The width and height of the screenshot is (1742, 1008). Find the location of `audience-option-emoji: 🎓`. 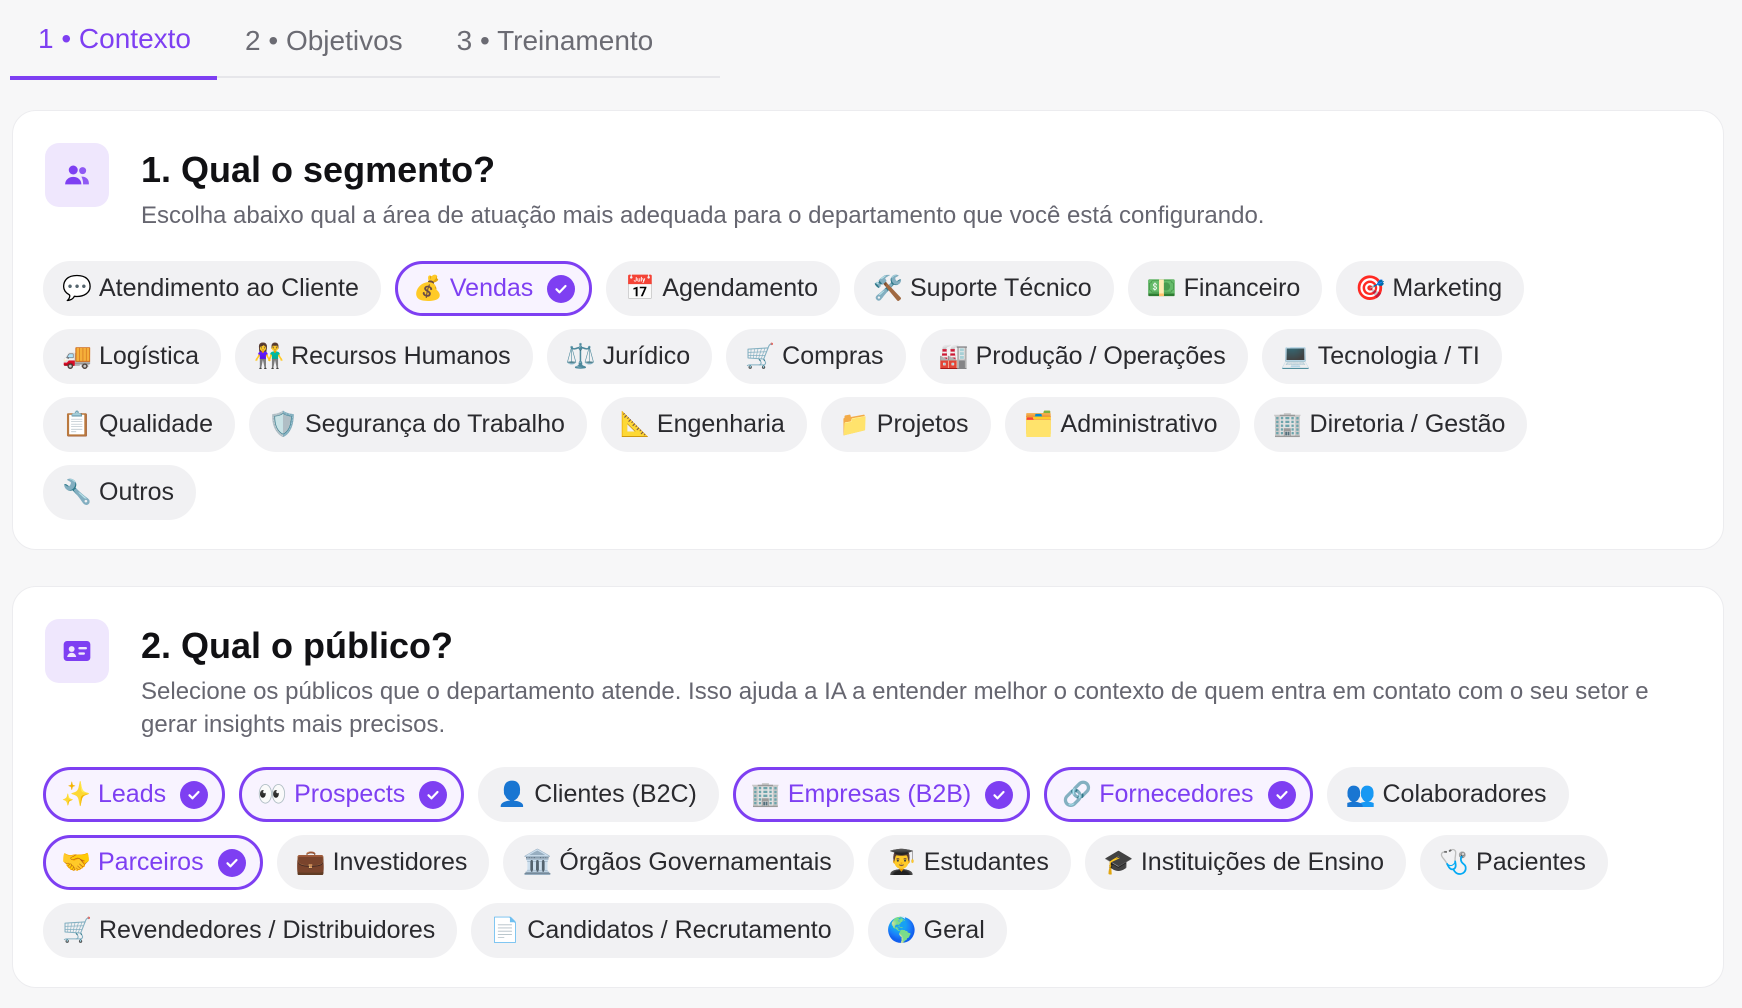

audience-option-emoji: 🎓 is located at coordinates (1118, 862).